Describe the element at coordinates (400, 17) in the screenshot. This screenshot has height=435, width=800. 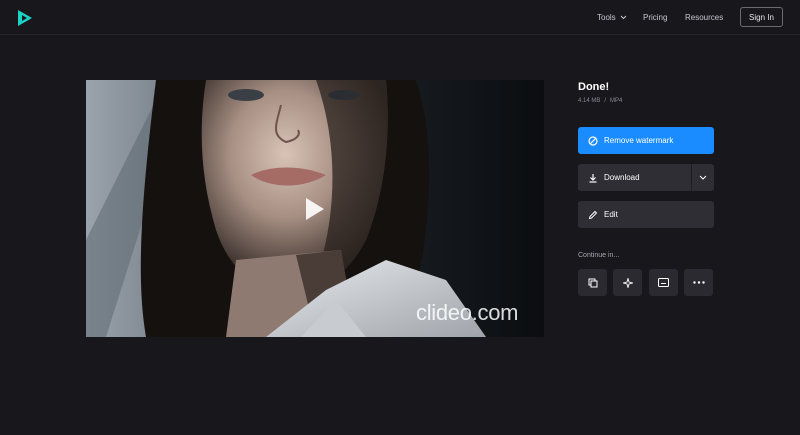
I see `top-bar: Tools Pricing Resources Sign In` at that location.